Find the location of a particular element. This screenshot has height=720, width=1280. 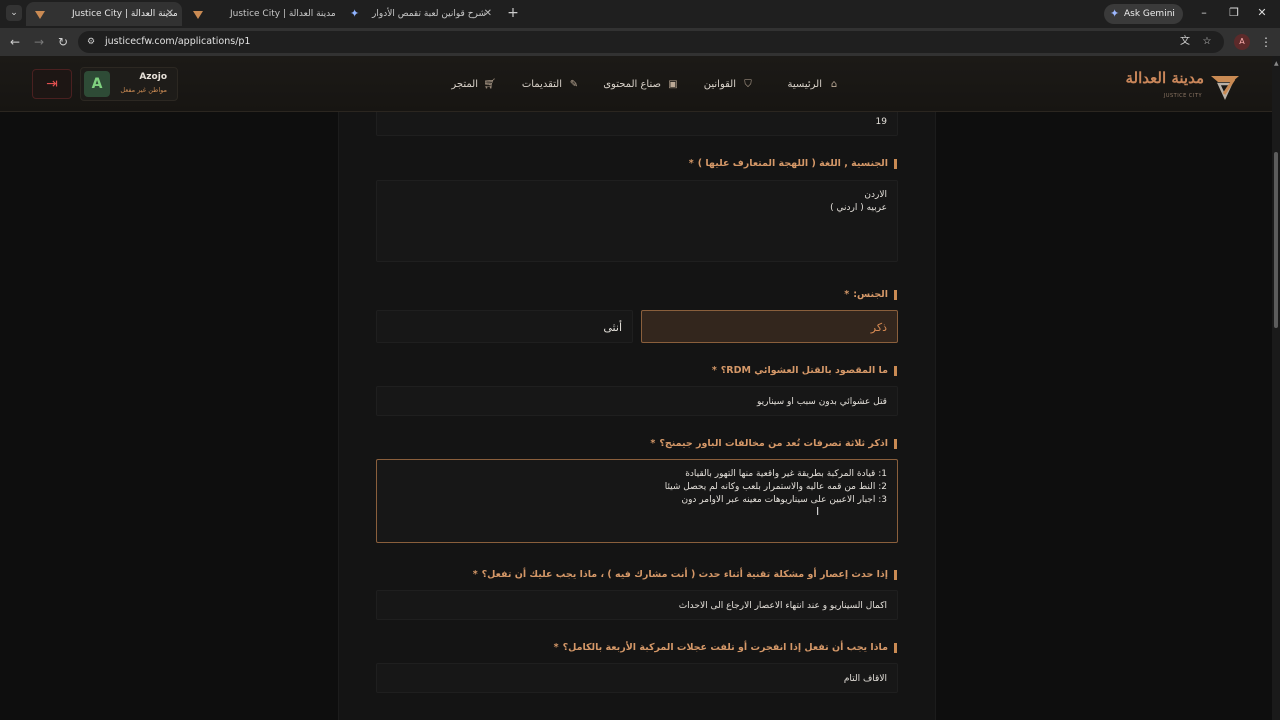

nav-rules-label: القوانين is located at coordinates (719, 84).